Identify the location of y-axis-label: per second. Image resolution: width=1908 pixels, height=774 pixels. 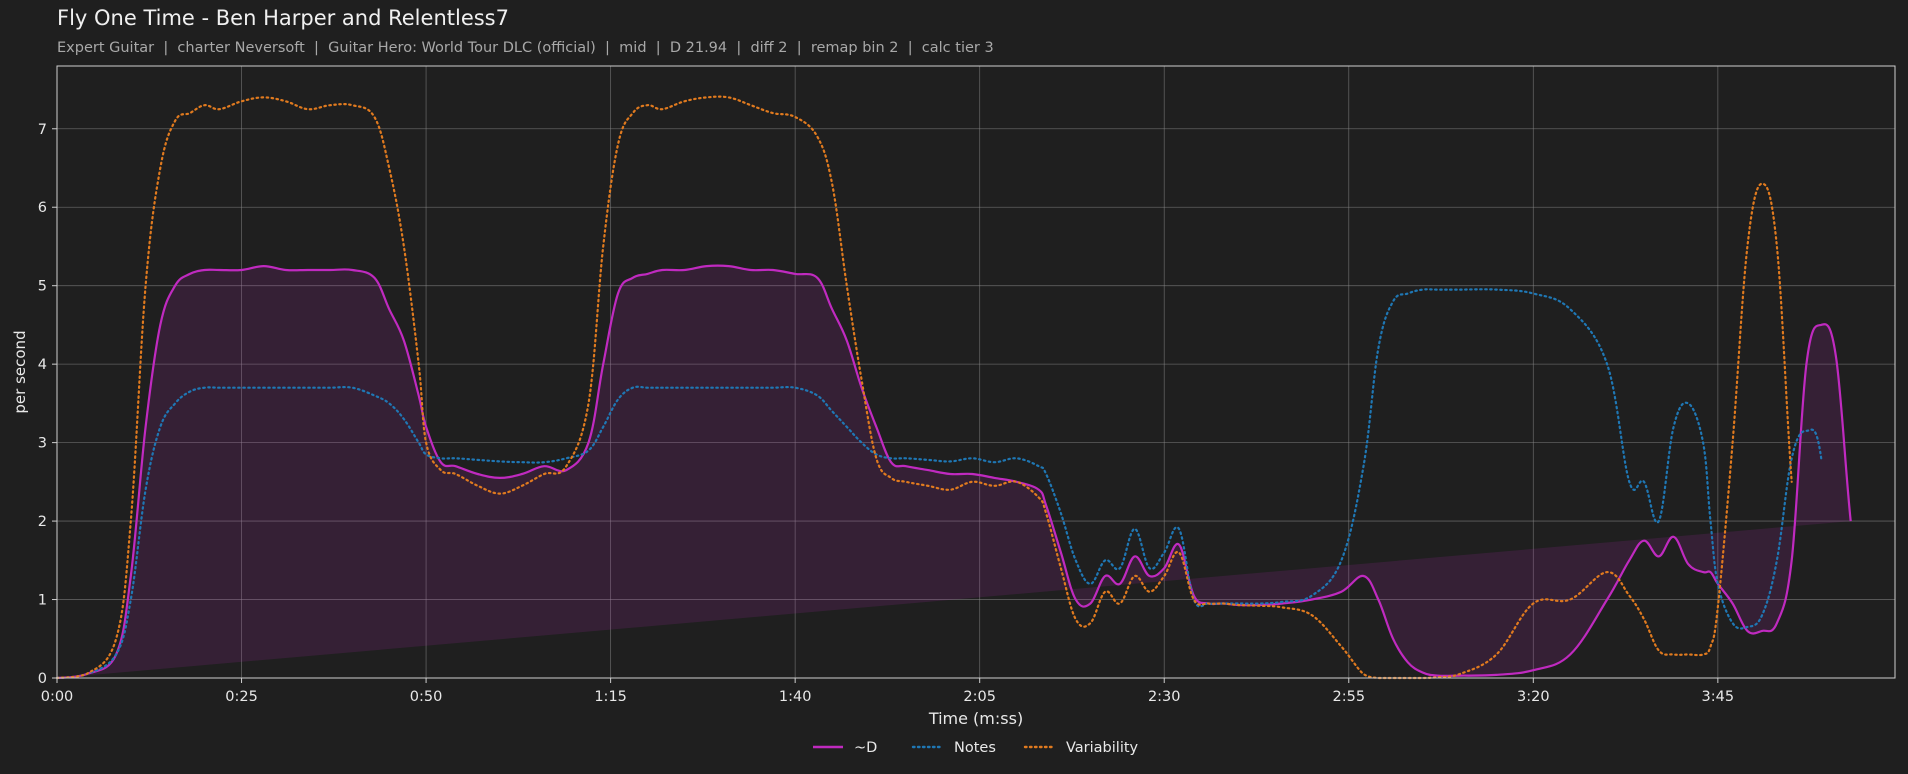
(20, 371).